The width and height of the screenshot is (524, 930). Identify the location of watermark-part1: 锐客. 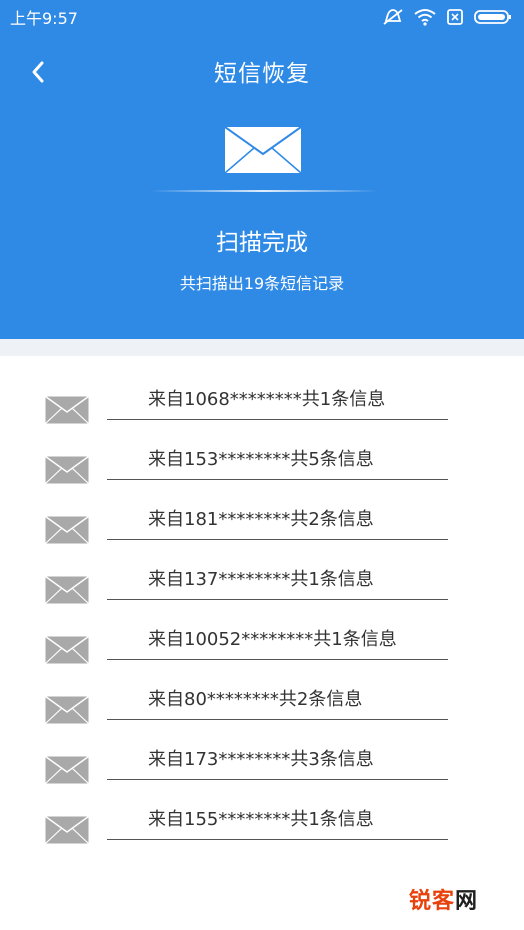
(431, 901).